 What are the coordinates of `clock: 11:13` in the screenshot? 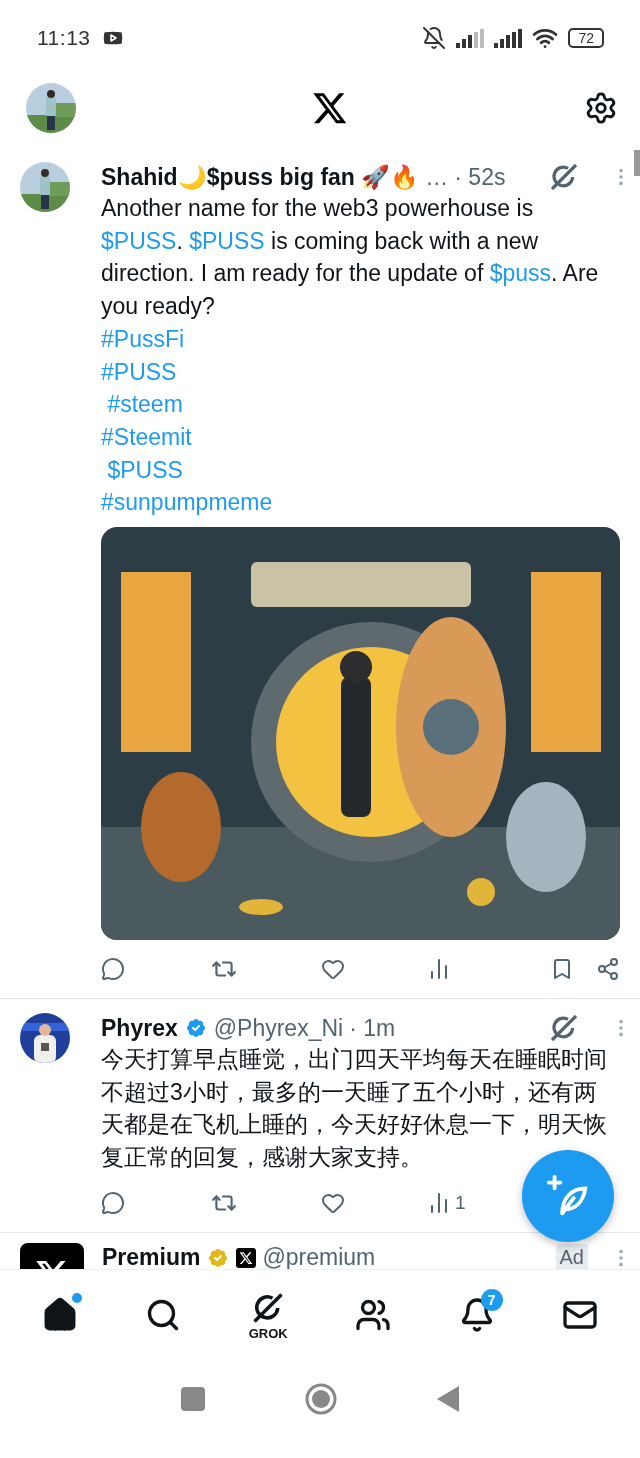 It's located at (64, 37).